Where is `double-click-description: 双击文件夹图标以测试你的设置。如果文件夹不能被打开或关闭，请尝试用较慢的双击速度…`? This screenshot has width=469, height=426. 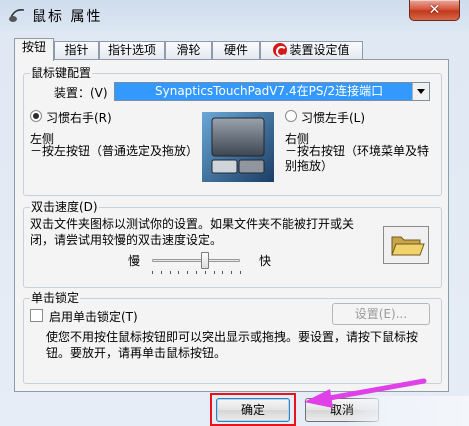
double-click-description: 双击文件夹图标以测试你的设置。如果文件夹不能被打开或关闭，请尝试用较慢的双击速度… is located at coordinates (192, 232).